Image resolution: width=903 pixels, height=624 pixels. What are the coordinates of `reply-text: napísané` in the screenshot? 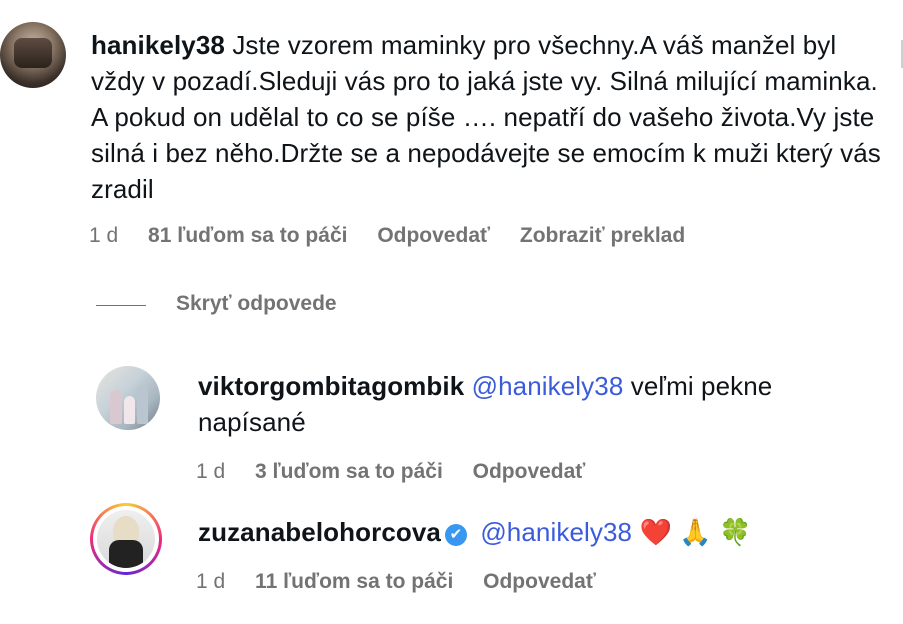 It's located at (252, 422).